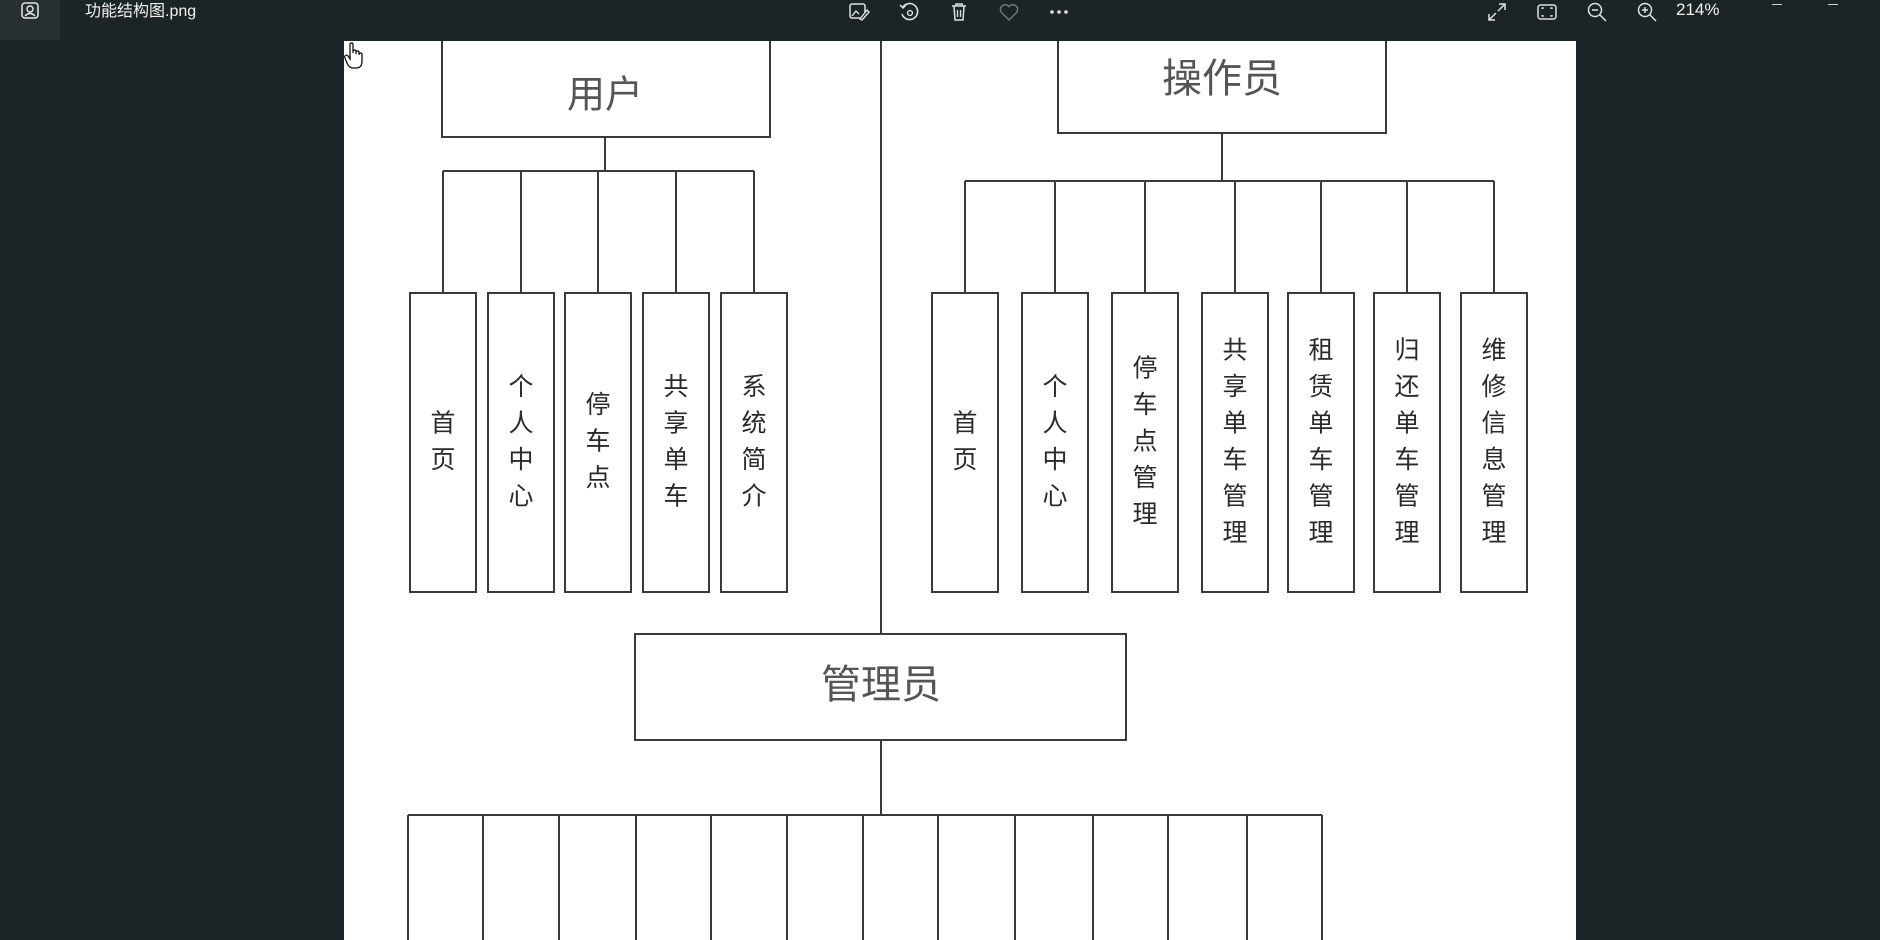 The image size is (1880, 940). I want to click on user-child-3: 共享单车, so click(676, 442).